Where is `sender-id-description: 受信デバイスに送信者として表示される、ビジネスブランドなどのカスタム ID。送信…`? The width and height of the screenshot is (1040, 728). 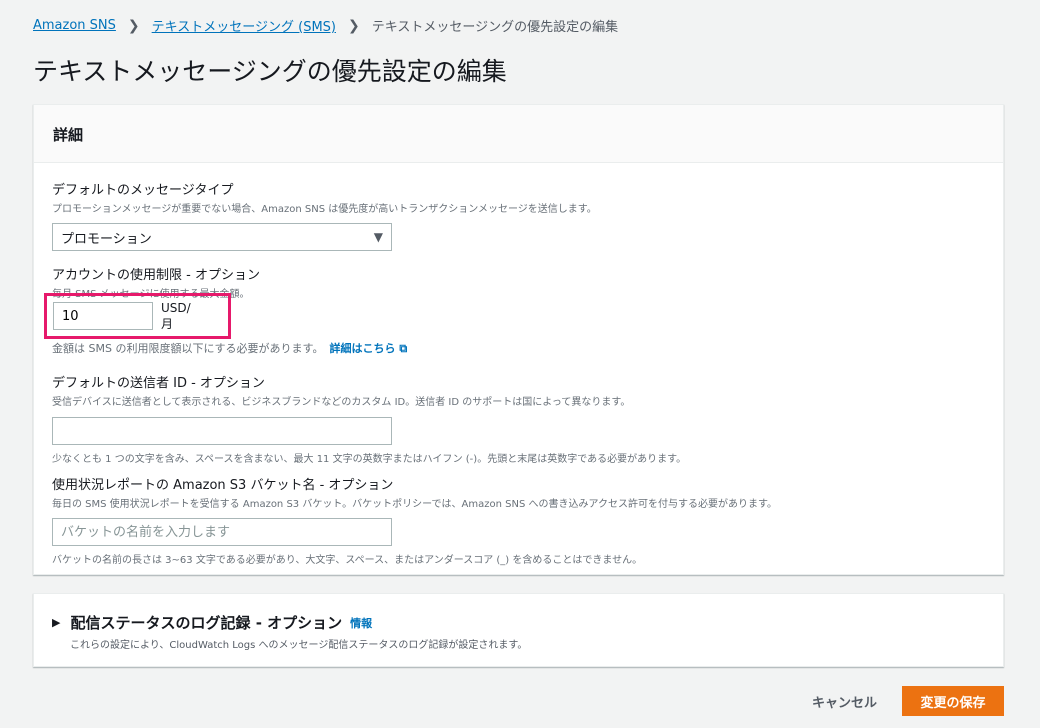 sender-id-description: 受信デバイスに送信者として表示される、ビジネスブランドなどのカスタム ID。送信… is located at coordinates (341, 402).